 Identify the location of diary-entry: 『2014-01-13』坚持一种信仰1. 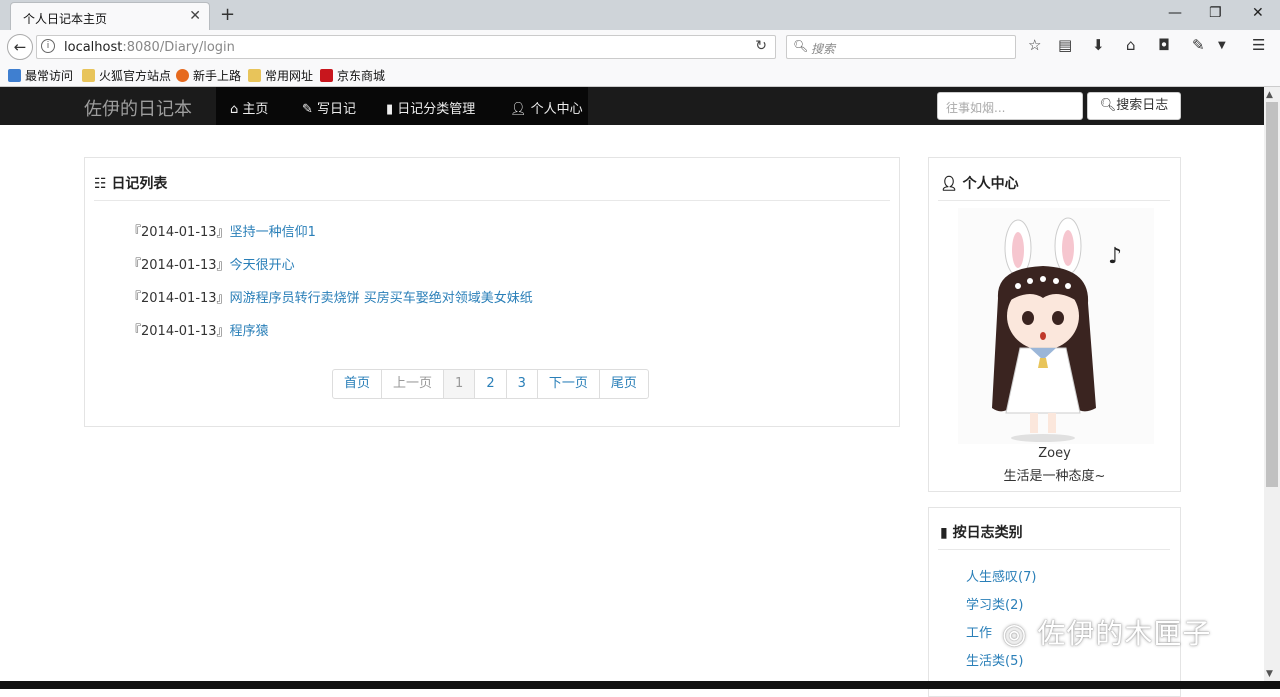
(222, 230).